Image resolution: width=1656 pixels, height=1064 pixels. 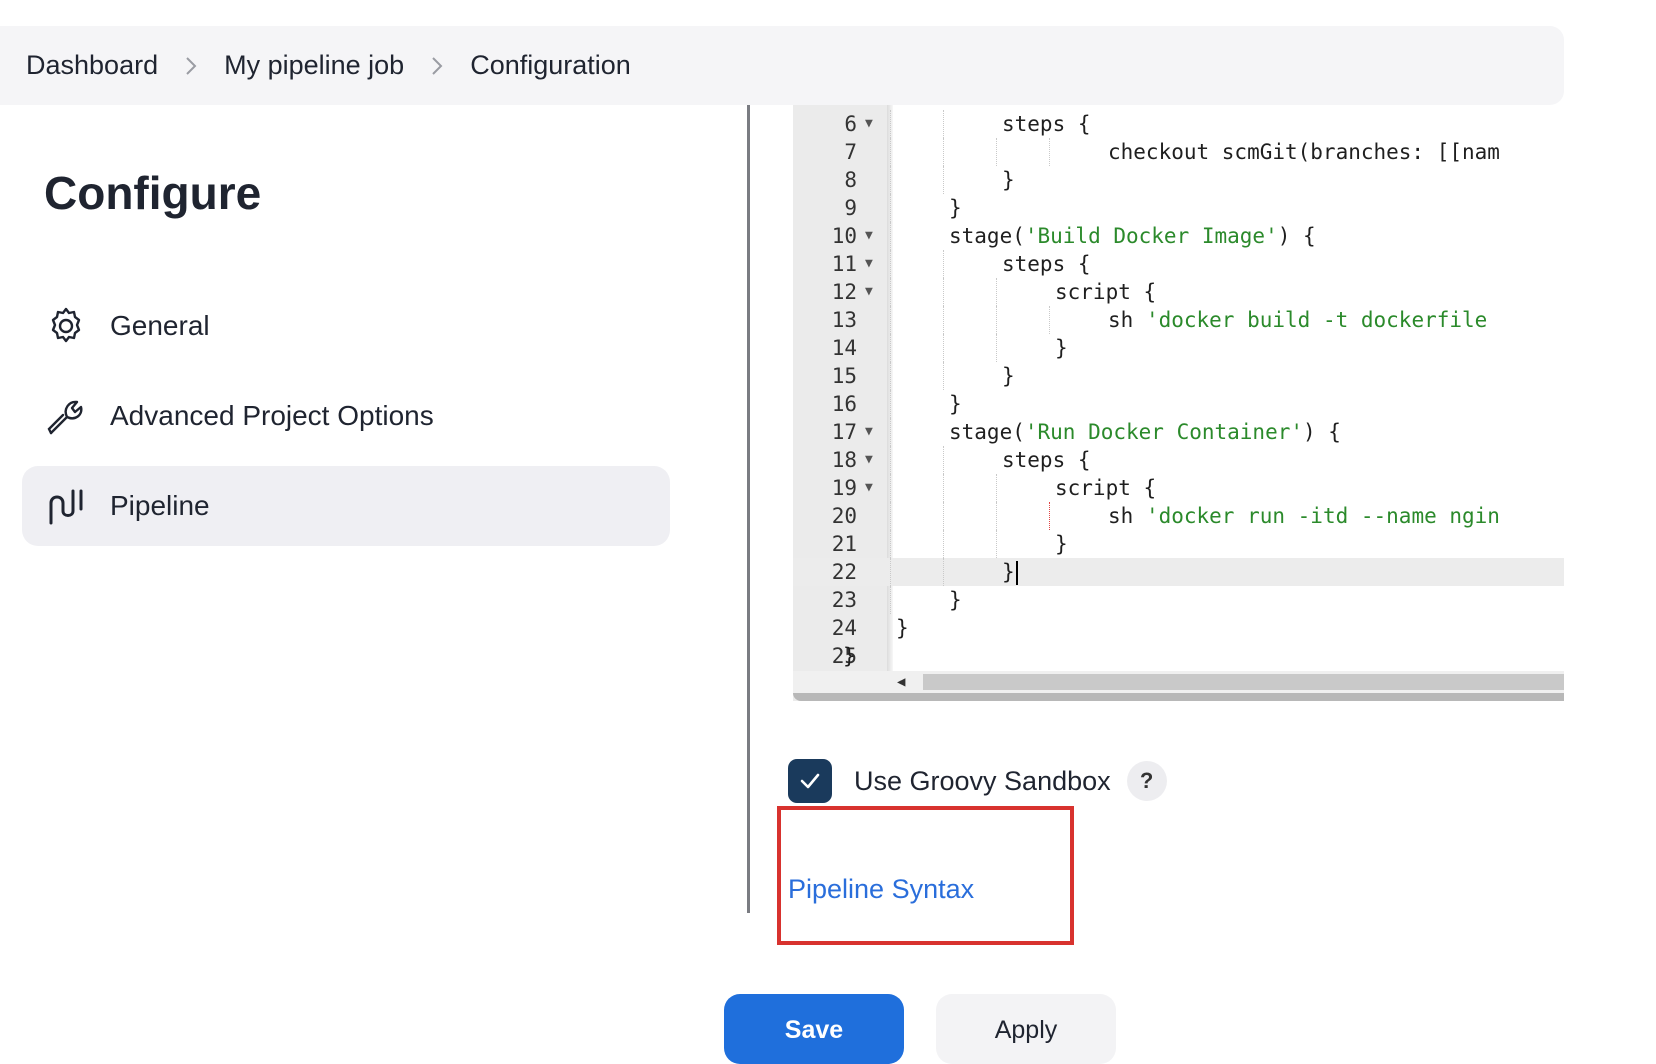 What do you see at coordinates (346, 416) in the screenshot?
I see `sidebar-item-advanced-project-options: Advanced Project Options` at bounding box center [346, 416].